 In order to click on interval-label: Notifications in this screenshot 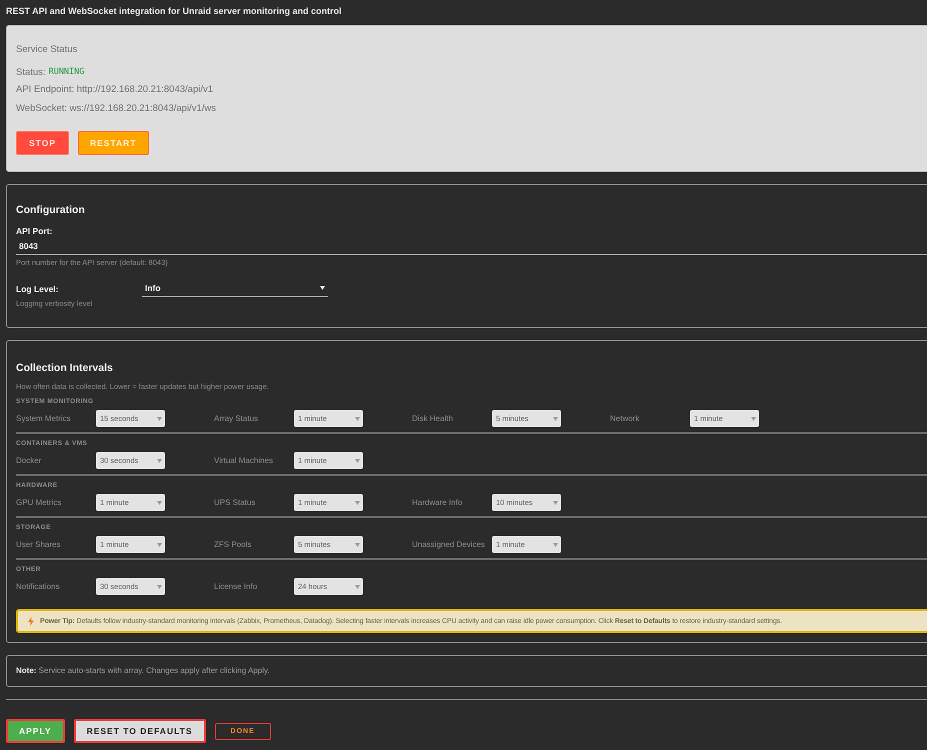, I will do `click(38, 586)`.